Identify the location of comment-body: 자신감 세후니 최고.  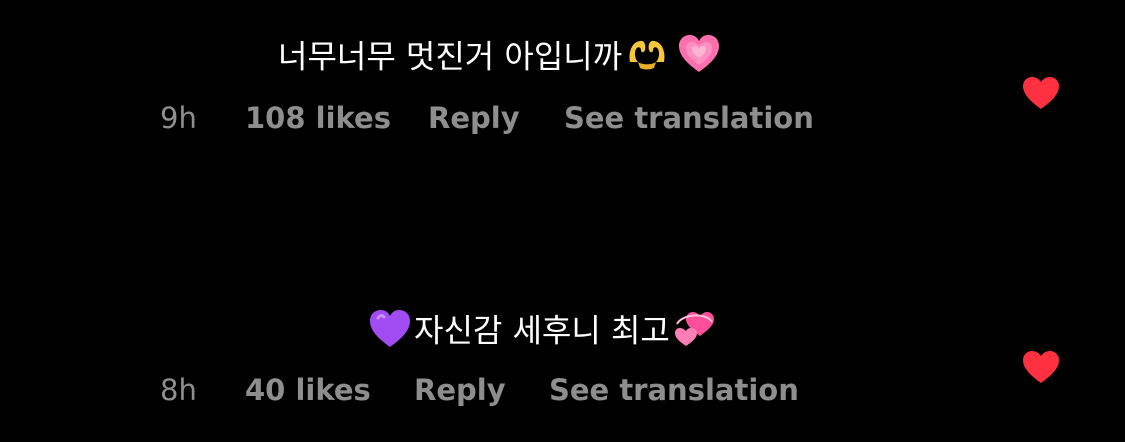
(542, 330).